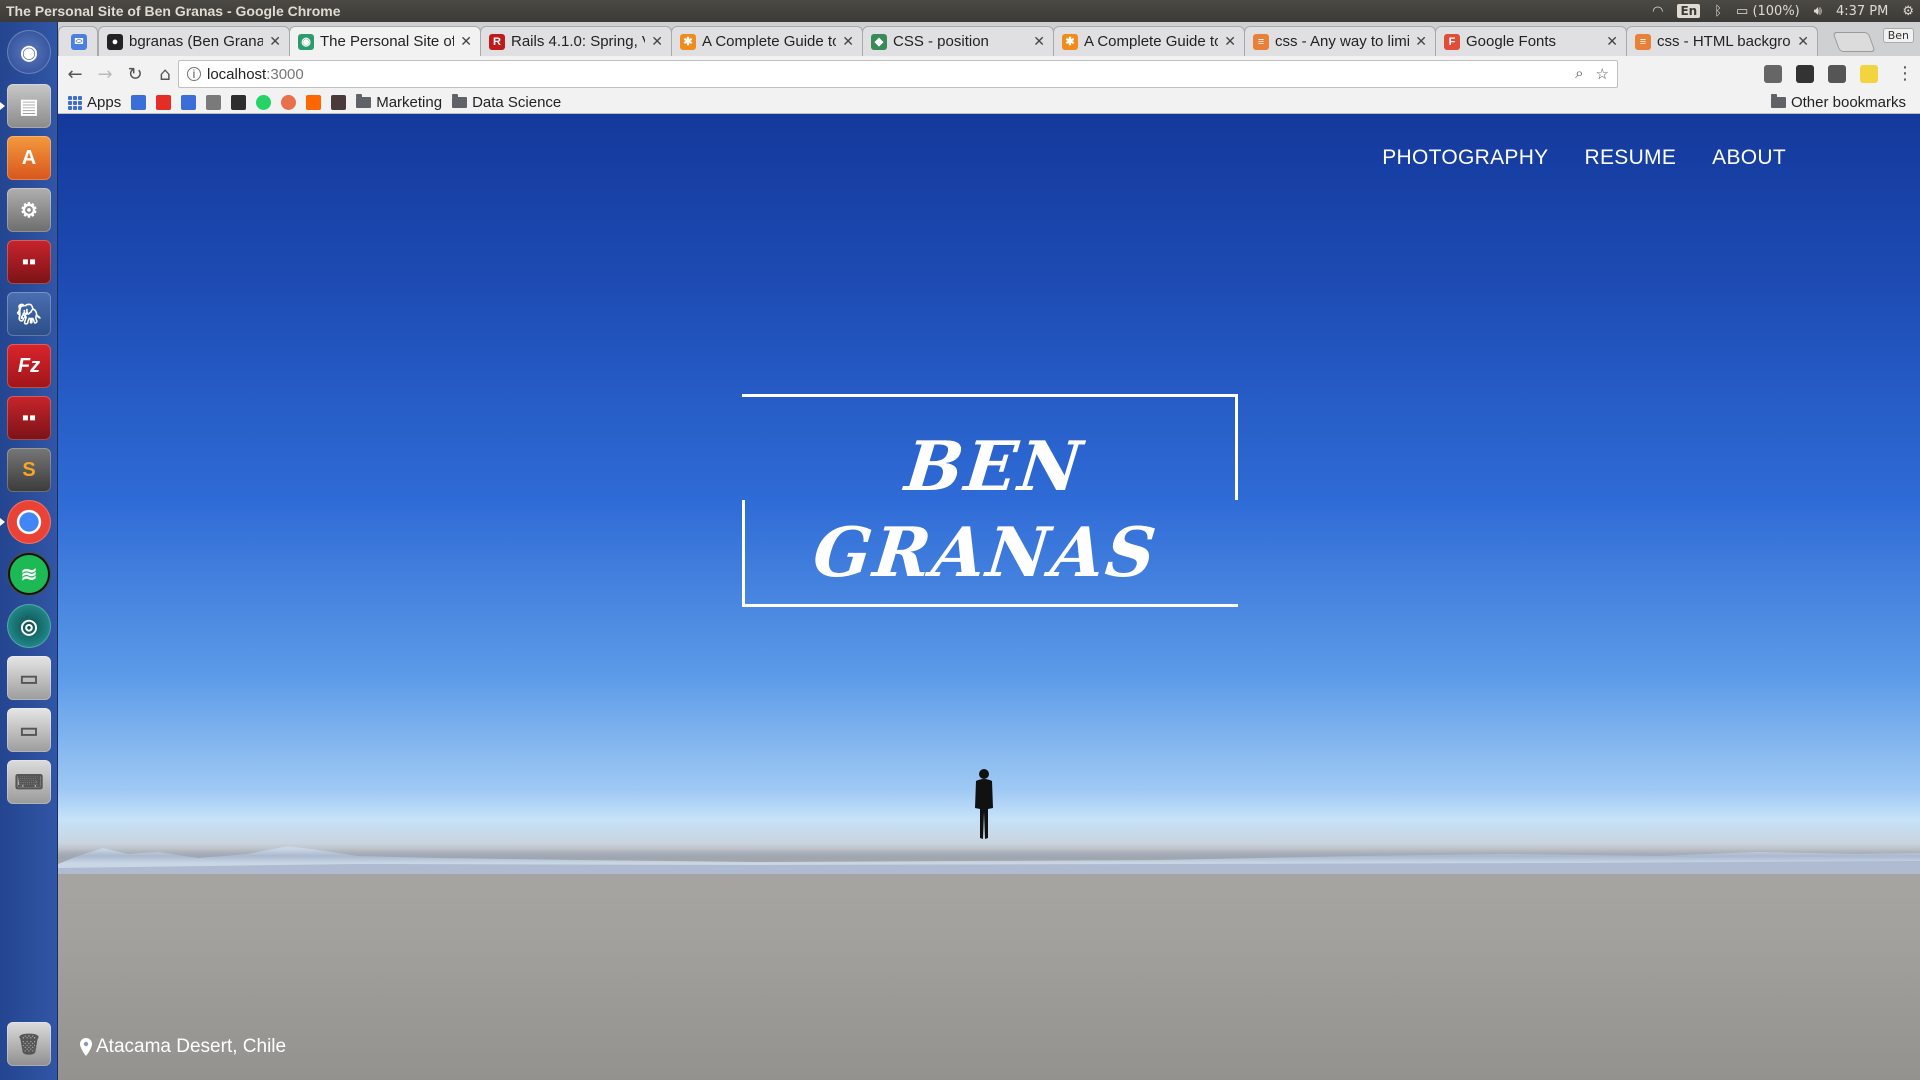  I want to click on photo-location-caption: Atacama Desert, Chile, so click(183, 1047).